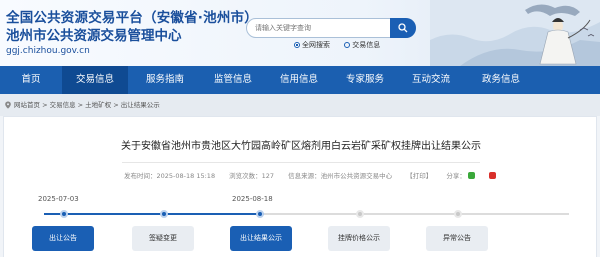 The image size is (600, 257). What do you see at coordinates (58, 199) in the screenshot?
I see `timeline-date-start: 2025-07-03` at bounding box center [58, 199].